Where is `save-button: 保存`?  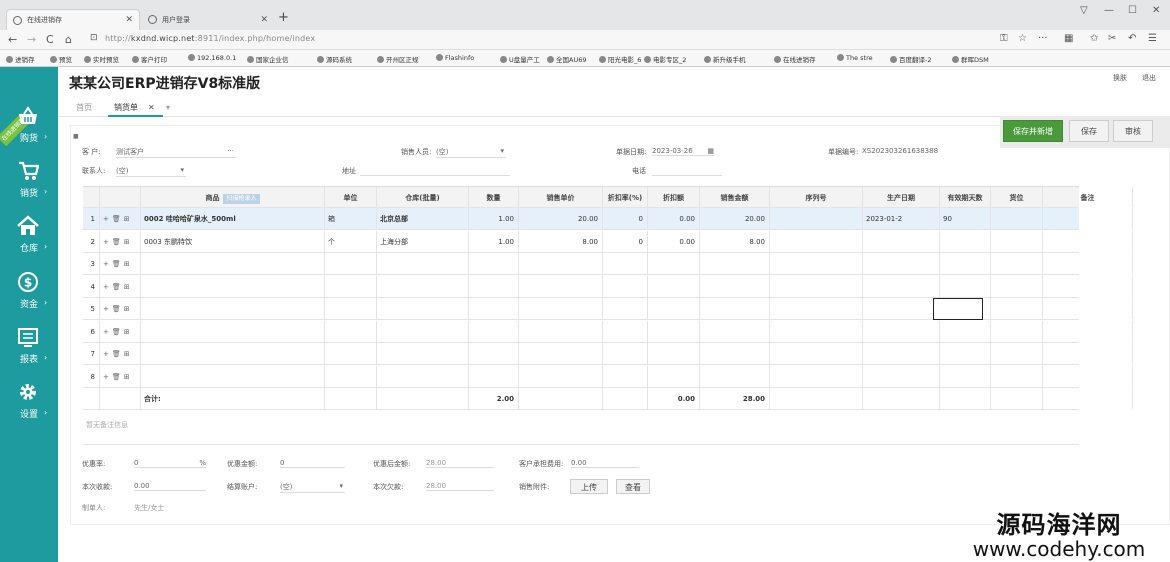
save-button: 保存 is located at coordinates (1089, 131).